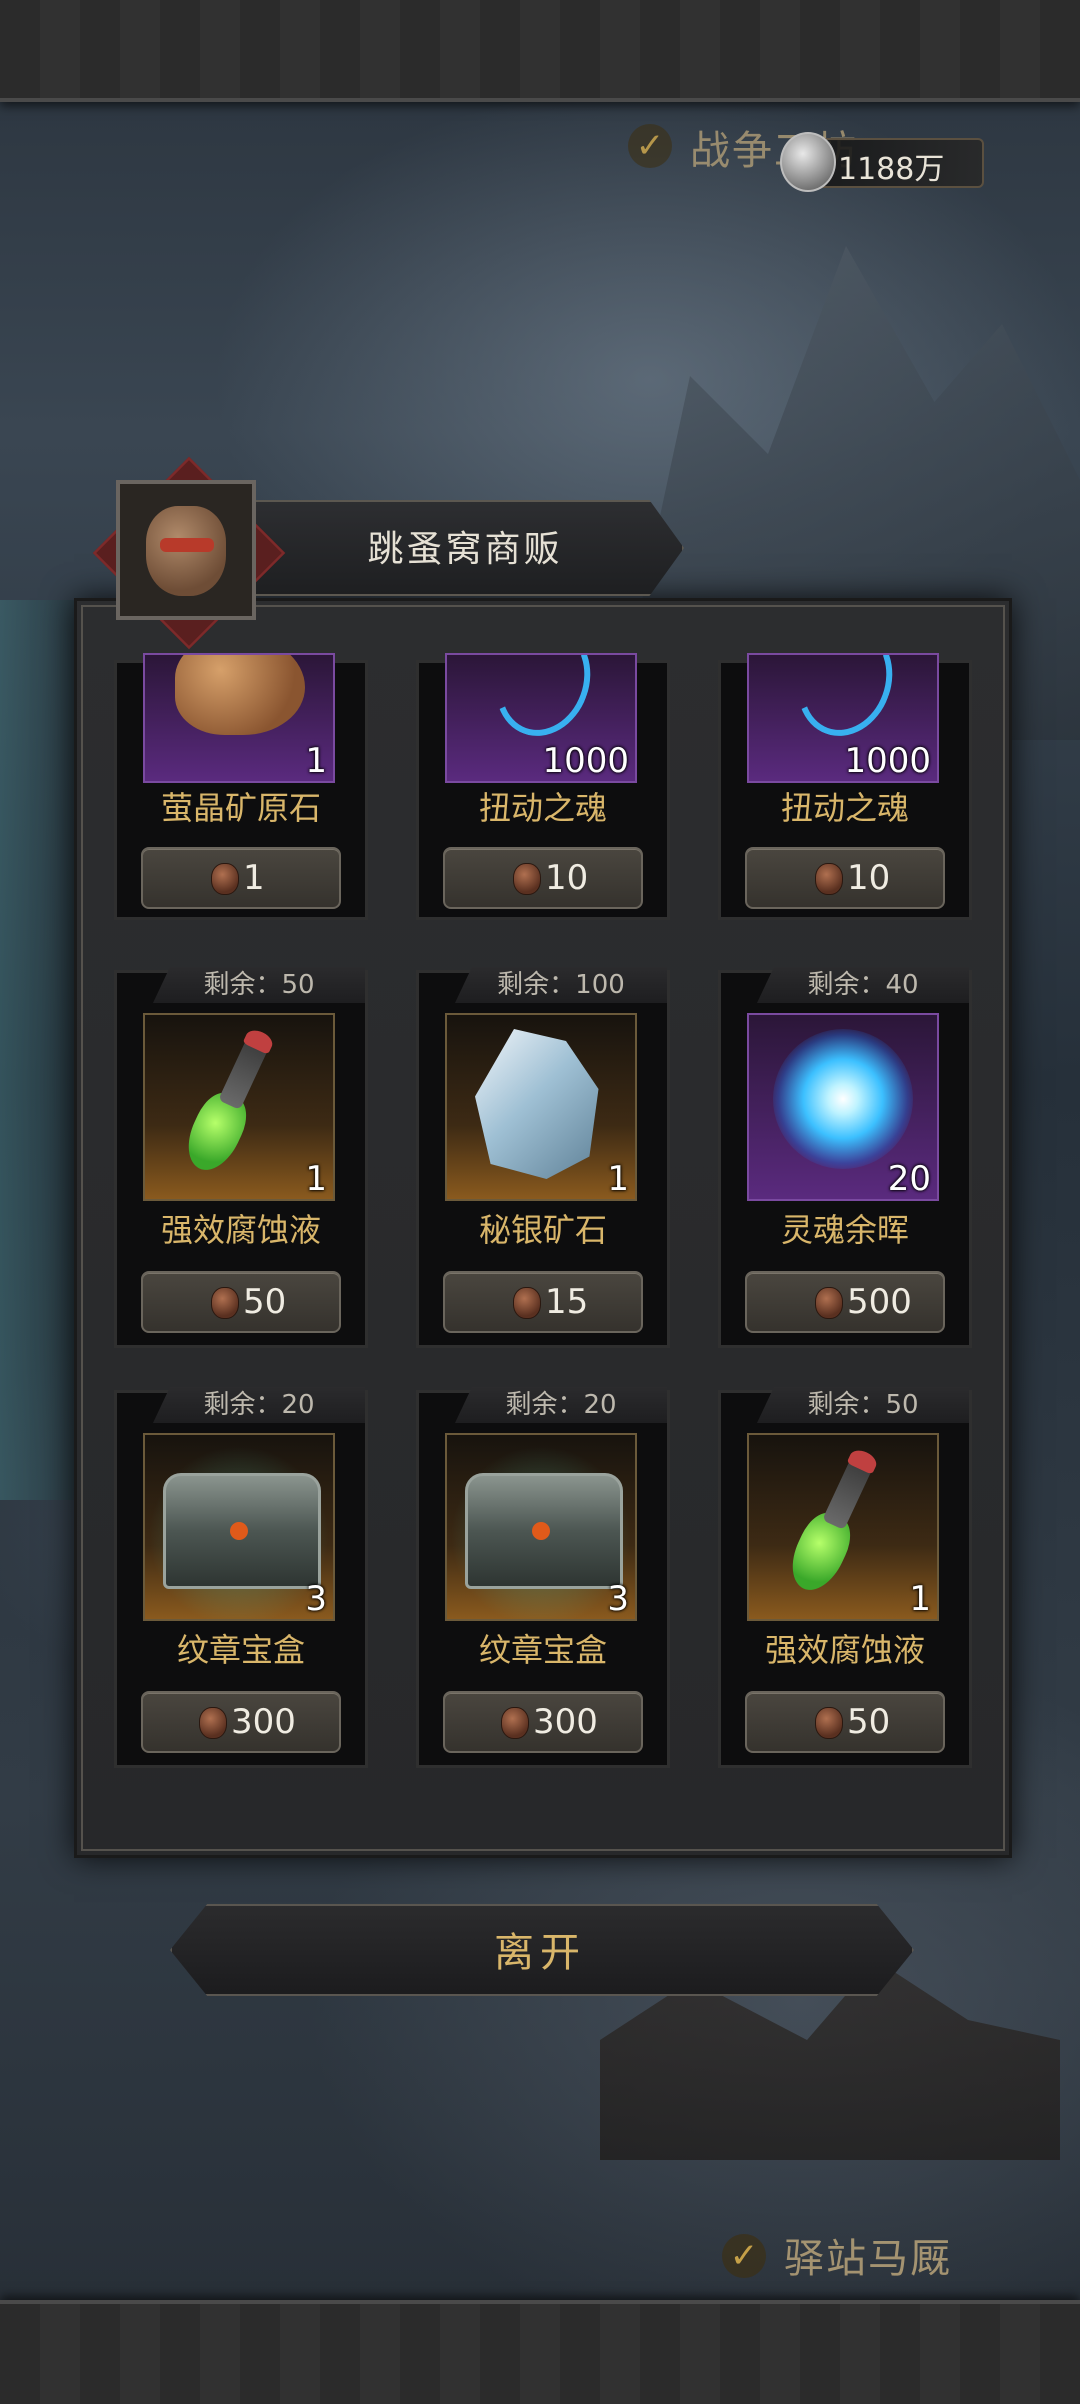  Describe the element at coordinates (863, 985) in the screenshot. I see `item-remaining: 剩余：40` at that location.